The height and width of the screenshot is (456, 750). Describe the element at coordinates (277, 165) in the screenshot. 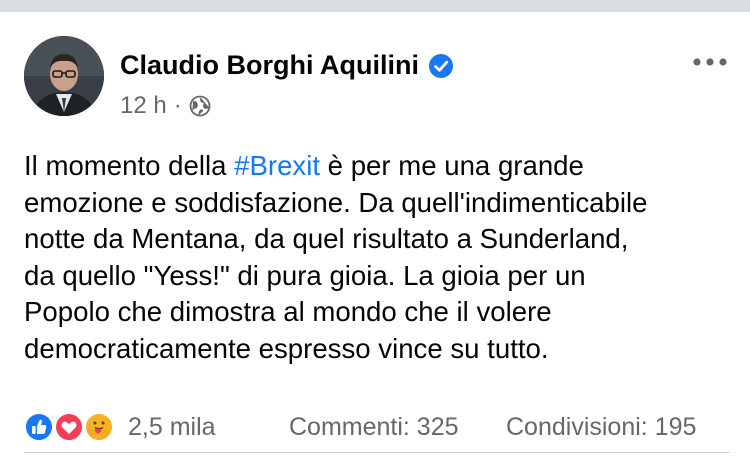

I see `hashtag-link: #Brexit` at that location.